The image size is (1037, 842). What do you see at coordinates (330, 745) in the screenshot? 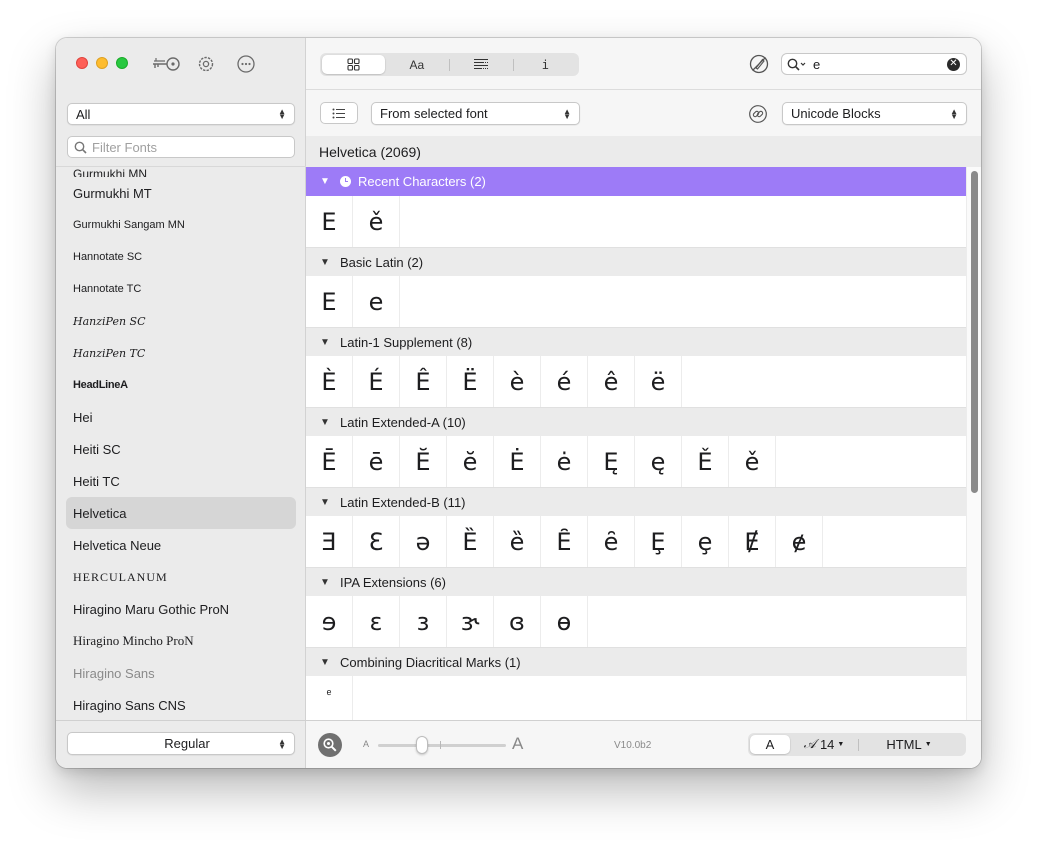
I see `zoom-button` at bounding box center [330, 745].